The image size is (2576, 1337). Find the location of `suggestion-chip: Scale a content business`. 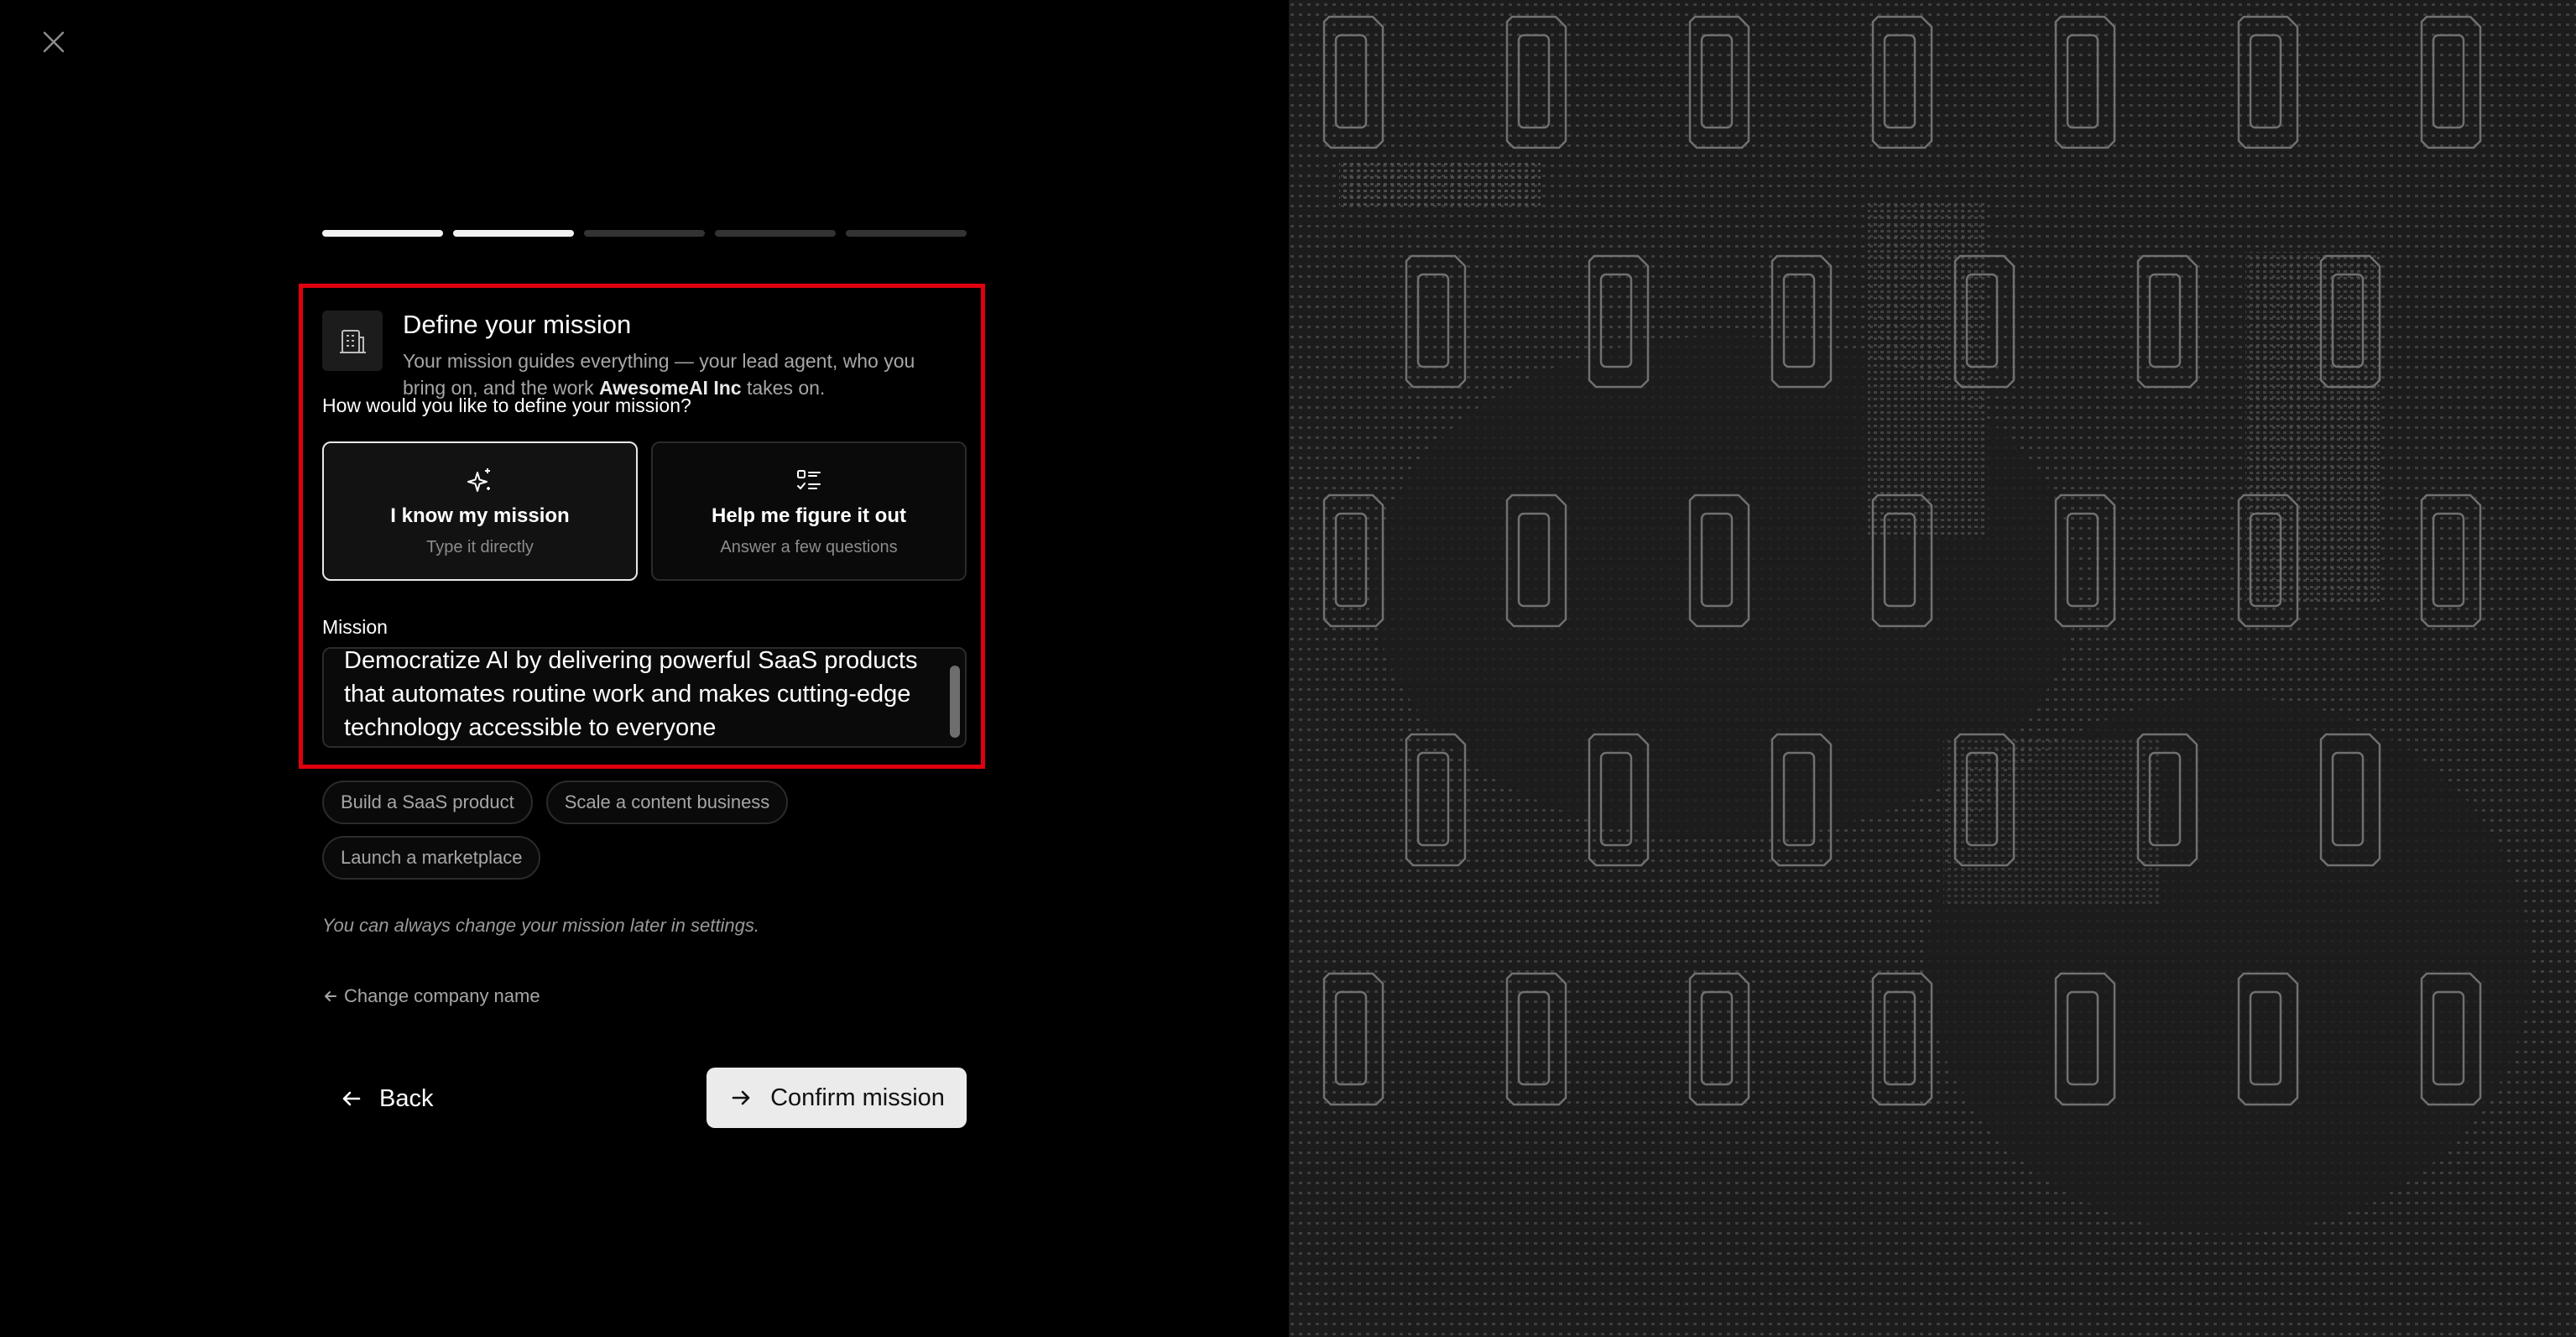

suggestion-chip: Scale a content business is located at coordinates (667, 802).